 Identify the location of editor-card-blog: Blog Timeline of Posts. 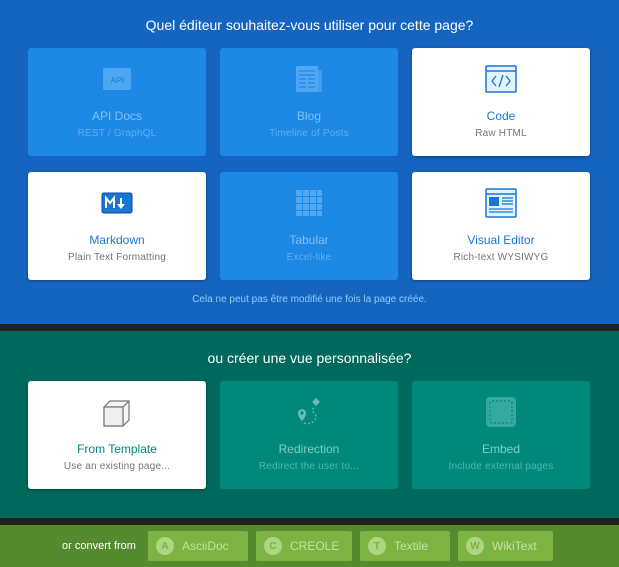
(309, 102).